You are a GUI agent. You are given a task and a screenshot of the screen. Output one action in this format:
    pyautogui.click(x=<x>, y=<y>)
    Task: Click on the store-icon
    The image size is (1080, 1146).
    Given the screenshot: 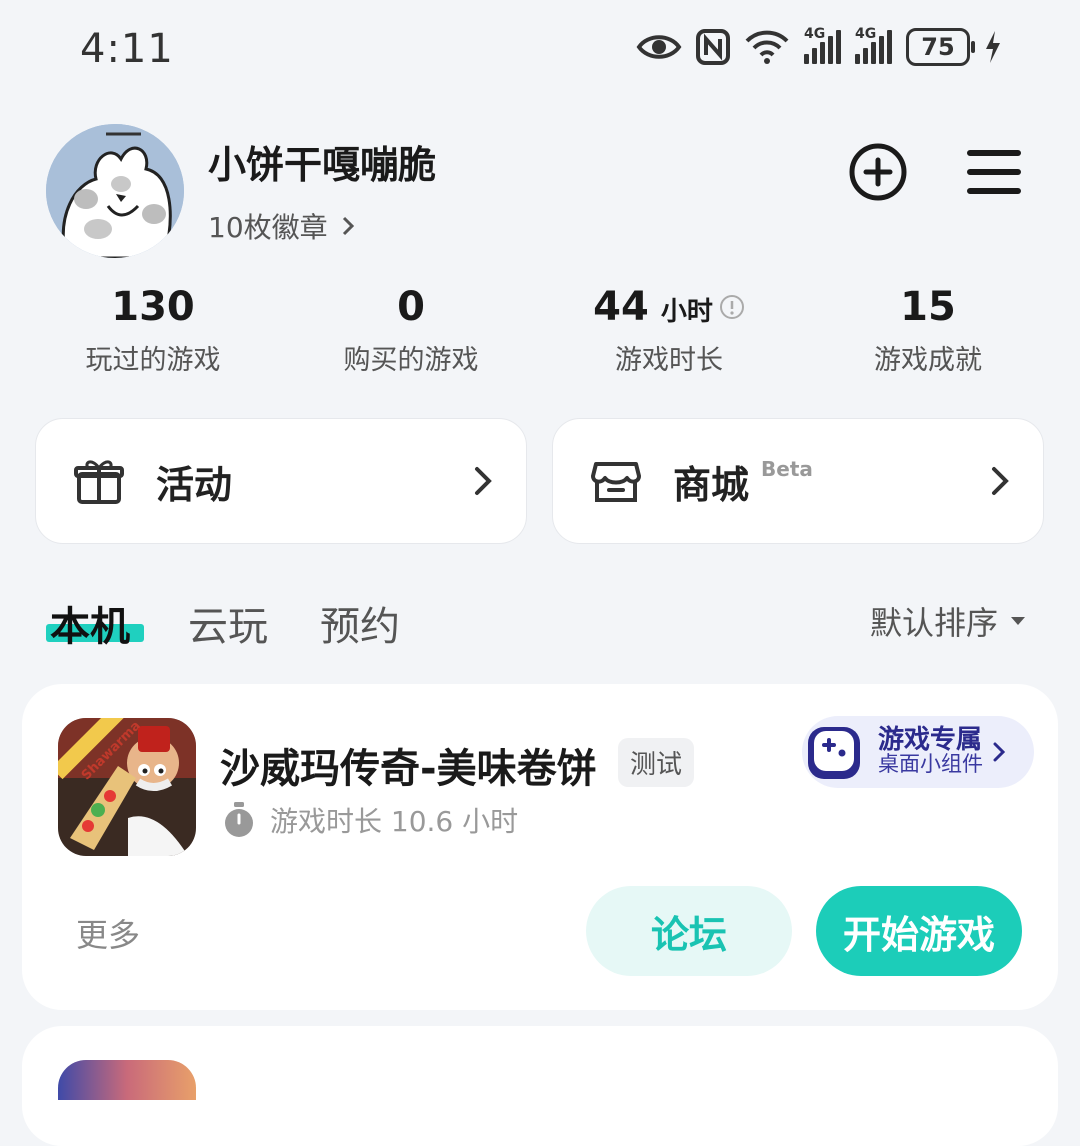 What is the action you would take?
    pyautogui.click(x=616, y=482)
    